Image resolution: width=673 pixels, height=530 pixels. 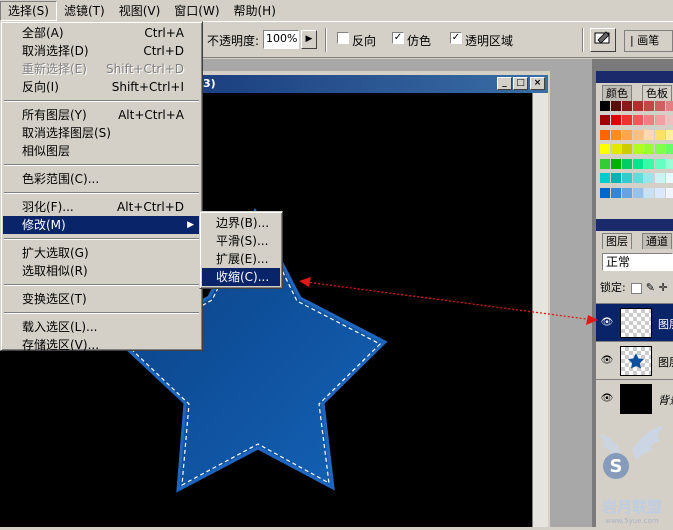 I want to click on lock-brush-icon: ✎, so click(x=650, y=287).